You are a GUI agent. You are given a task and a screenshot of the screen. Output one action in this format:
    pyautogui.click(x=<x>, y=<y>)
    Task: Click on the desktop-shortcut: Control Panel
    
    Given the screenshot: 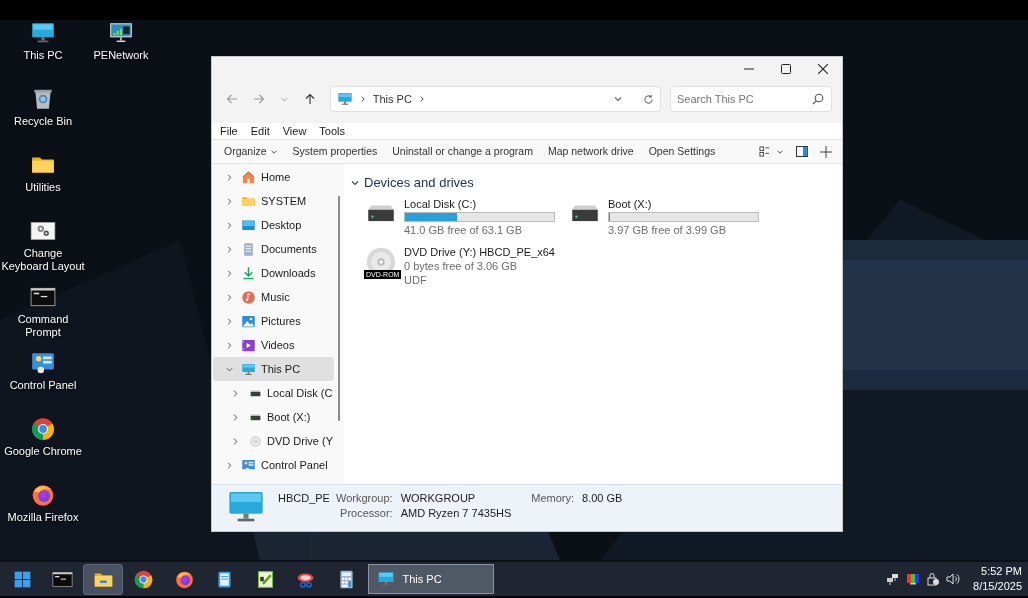 What is the action you would take?
    pyautogui.click(x=43, y=371)
    